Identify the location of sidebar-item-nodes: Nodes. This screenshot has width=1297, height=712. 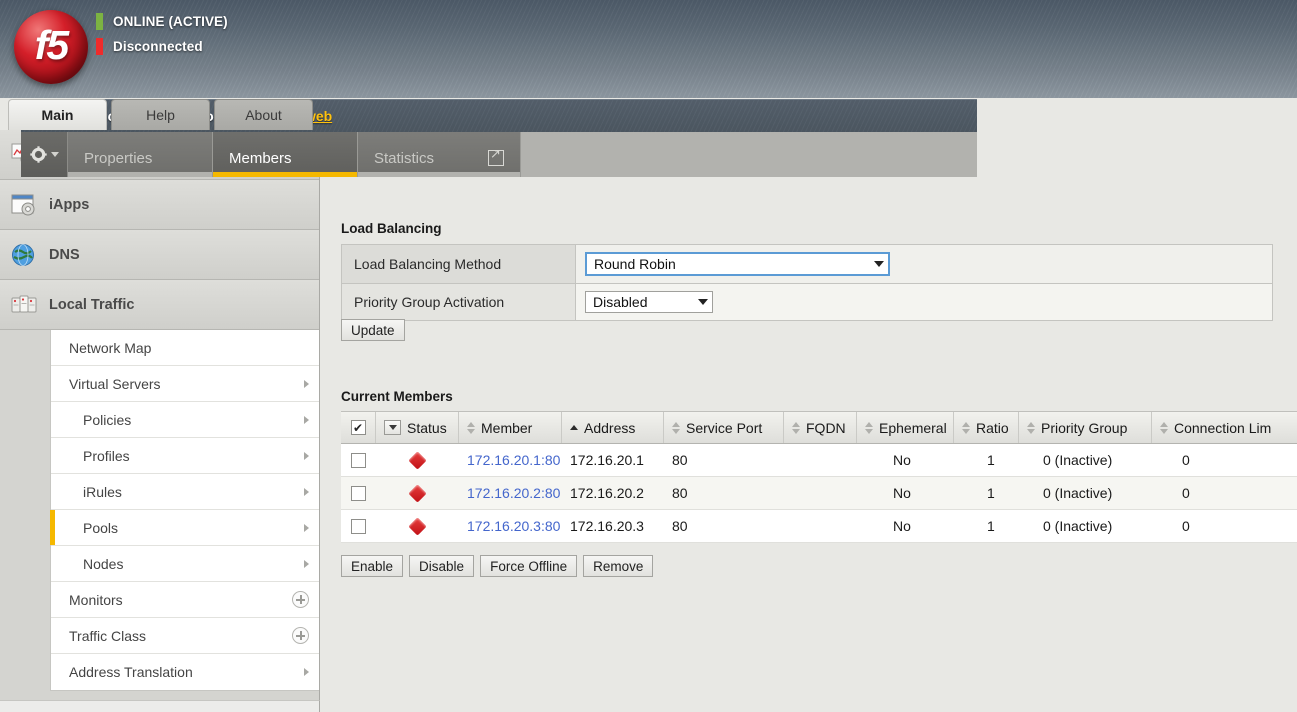
(185, 564).